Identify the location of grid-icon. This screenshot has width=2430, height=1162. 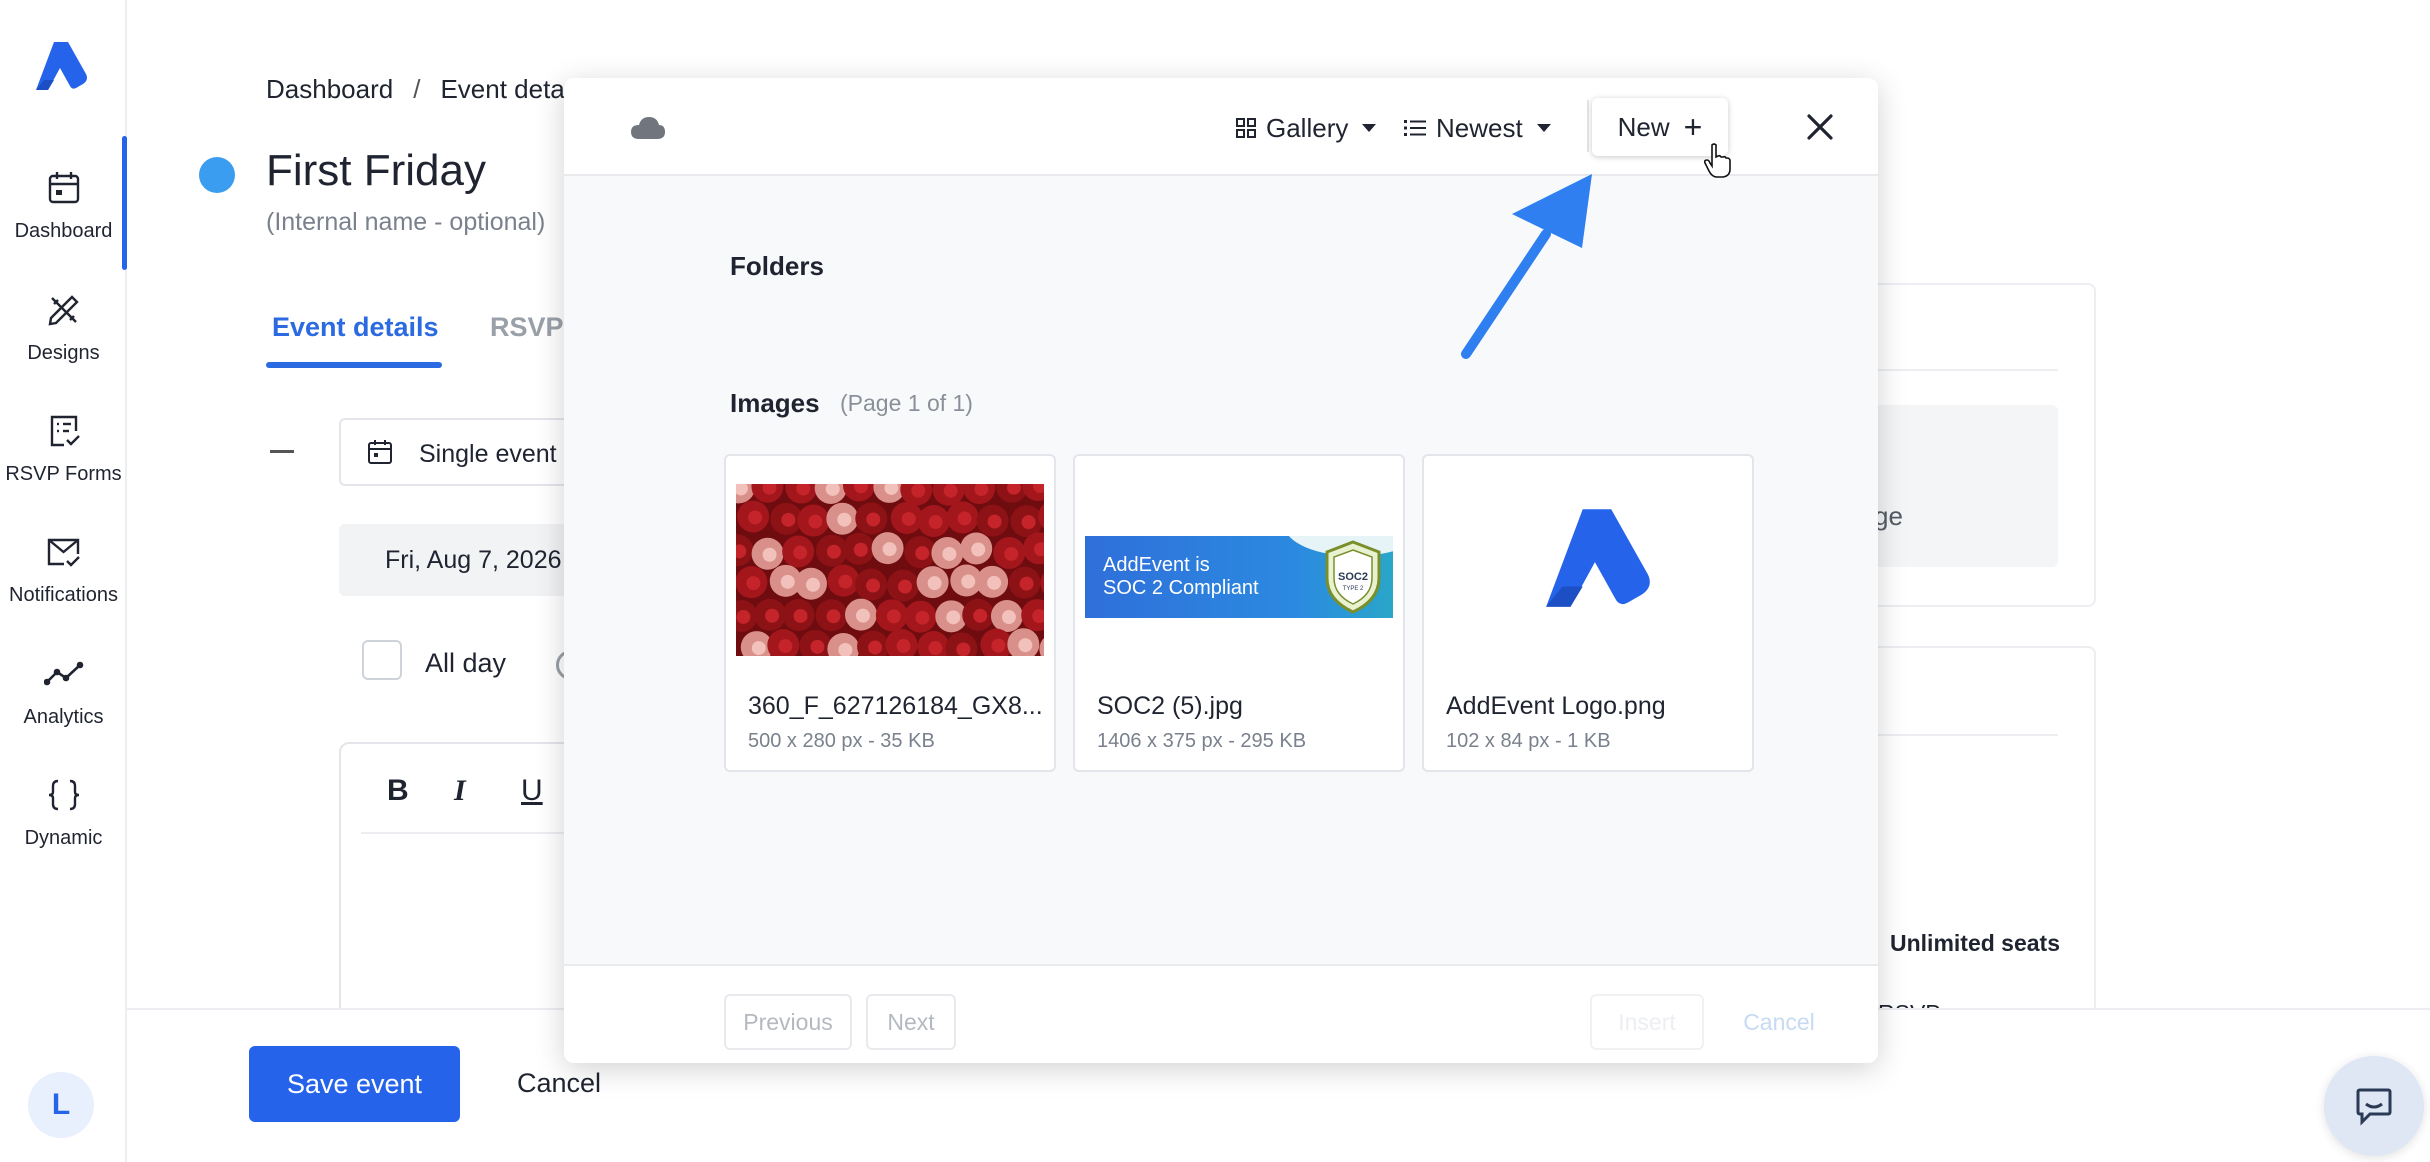
(1246, 128).